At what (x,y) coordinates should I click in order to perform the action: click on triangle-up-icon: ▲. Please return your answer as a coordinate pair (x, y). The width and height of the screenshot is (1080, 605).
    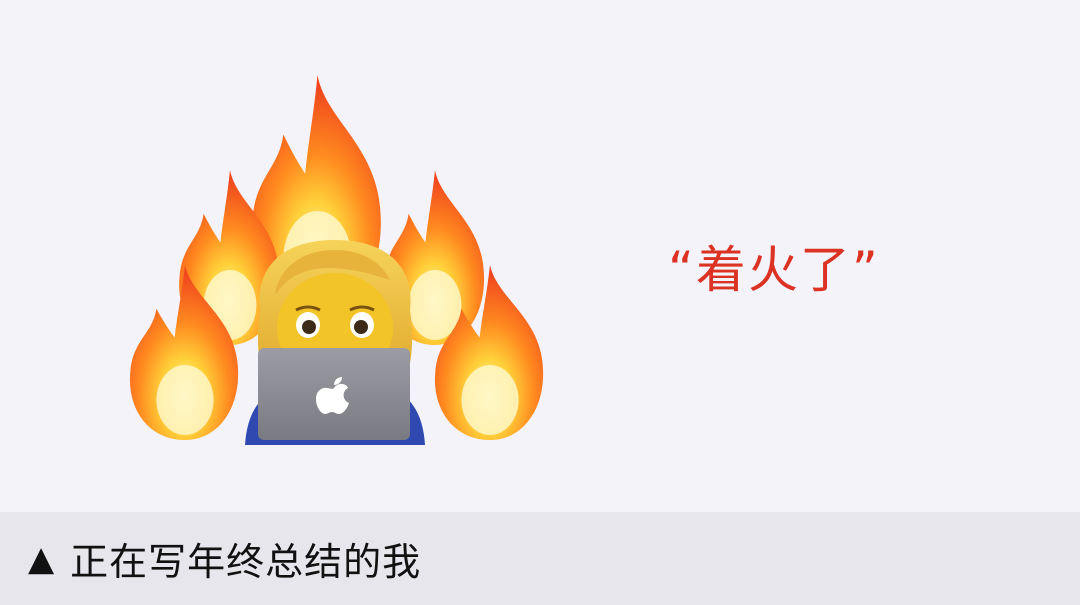
    Looking at the image, I should click on (41, 558).